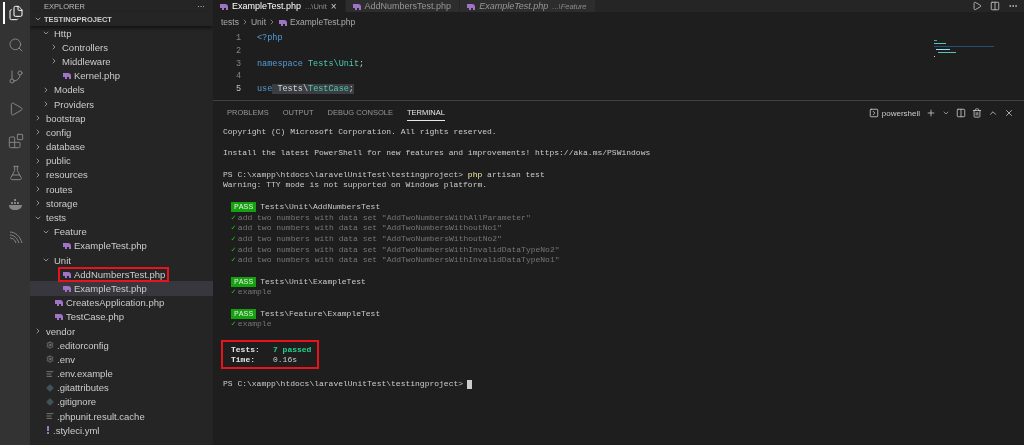 The image size is (1024, 445). I want to click on line-number: 1, so click(238, 38).